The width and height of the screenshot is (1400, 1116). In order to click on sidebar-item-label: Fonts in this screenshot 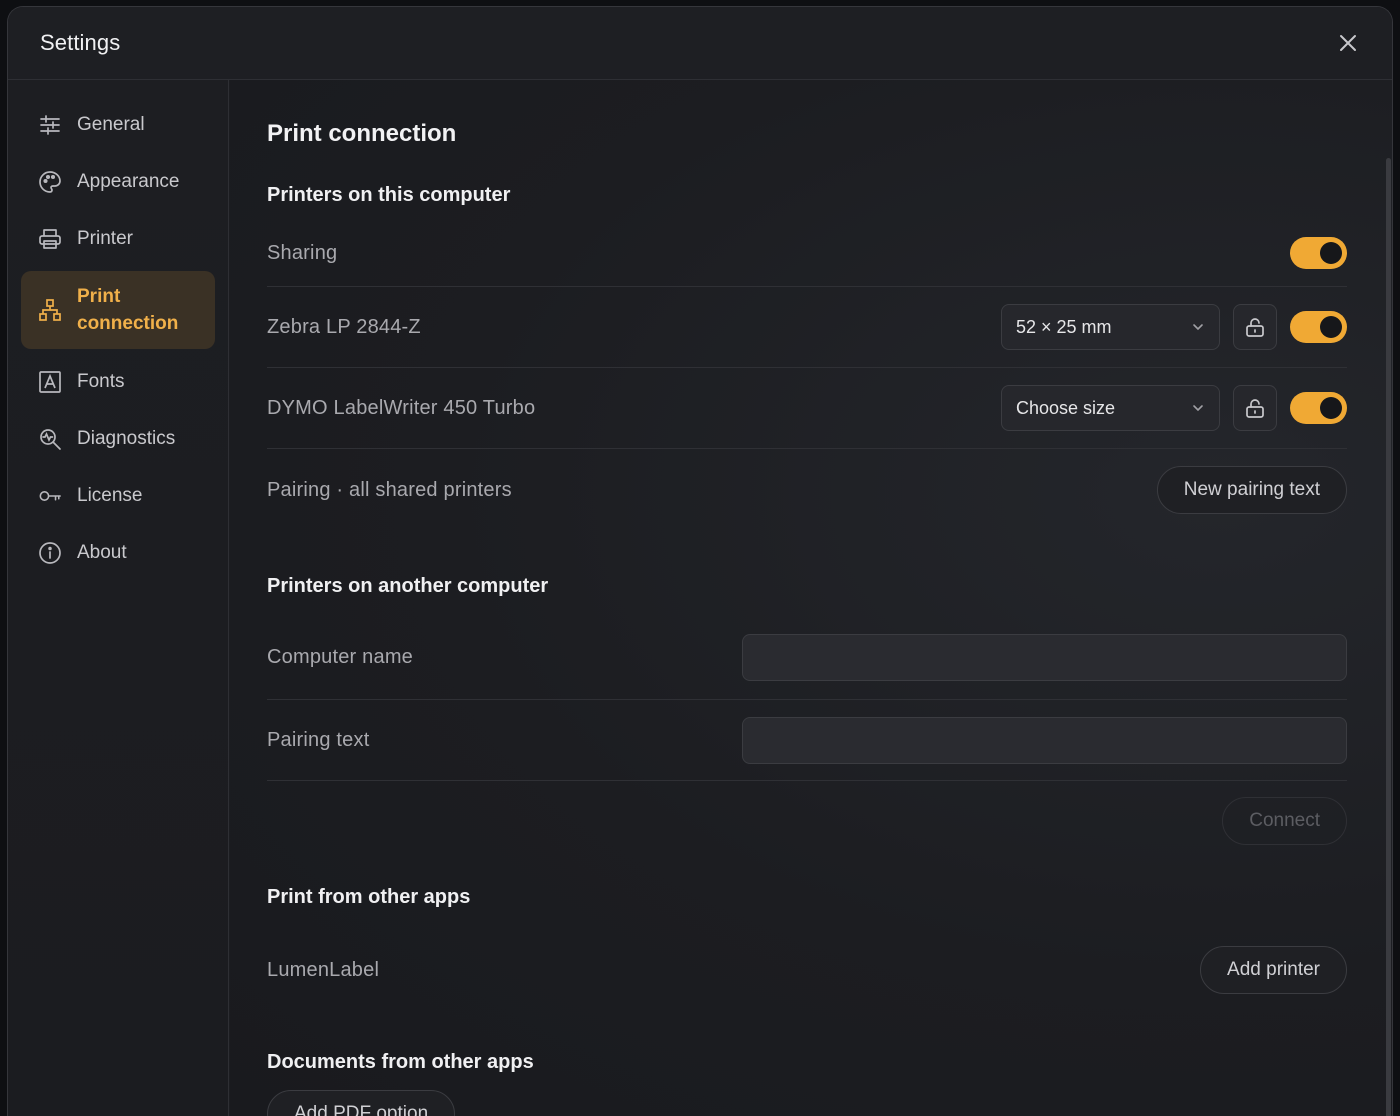, I will do `click(101, 381)`.